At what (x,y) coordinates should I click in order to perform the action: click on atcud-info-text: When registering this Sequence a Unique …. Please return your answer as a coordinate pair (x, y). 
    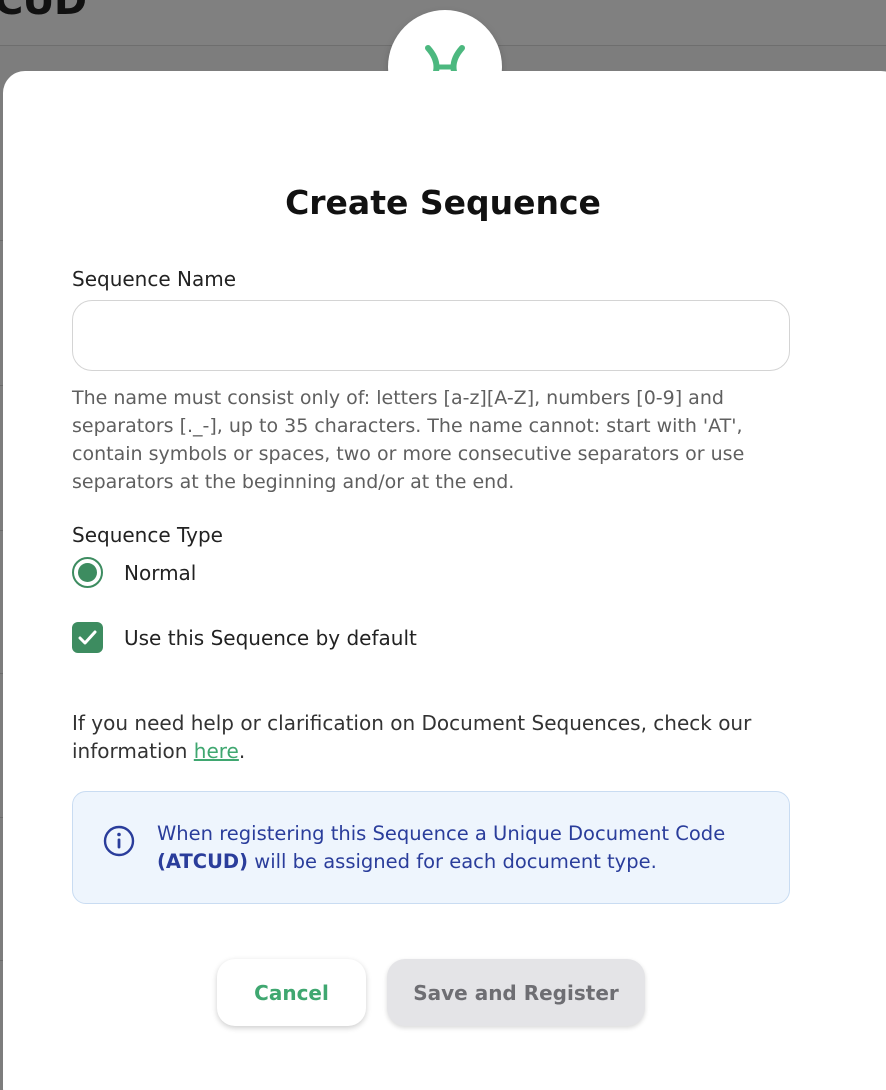
    Looking at the image, I should click on (441, 847).